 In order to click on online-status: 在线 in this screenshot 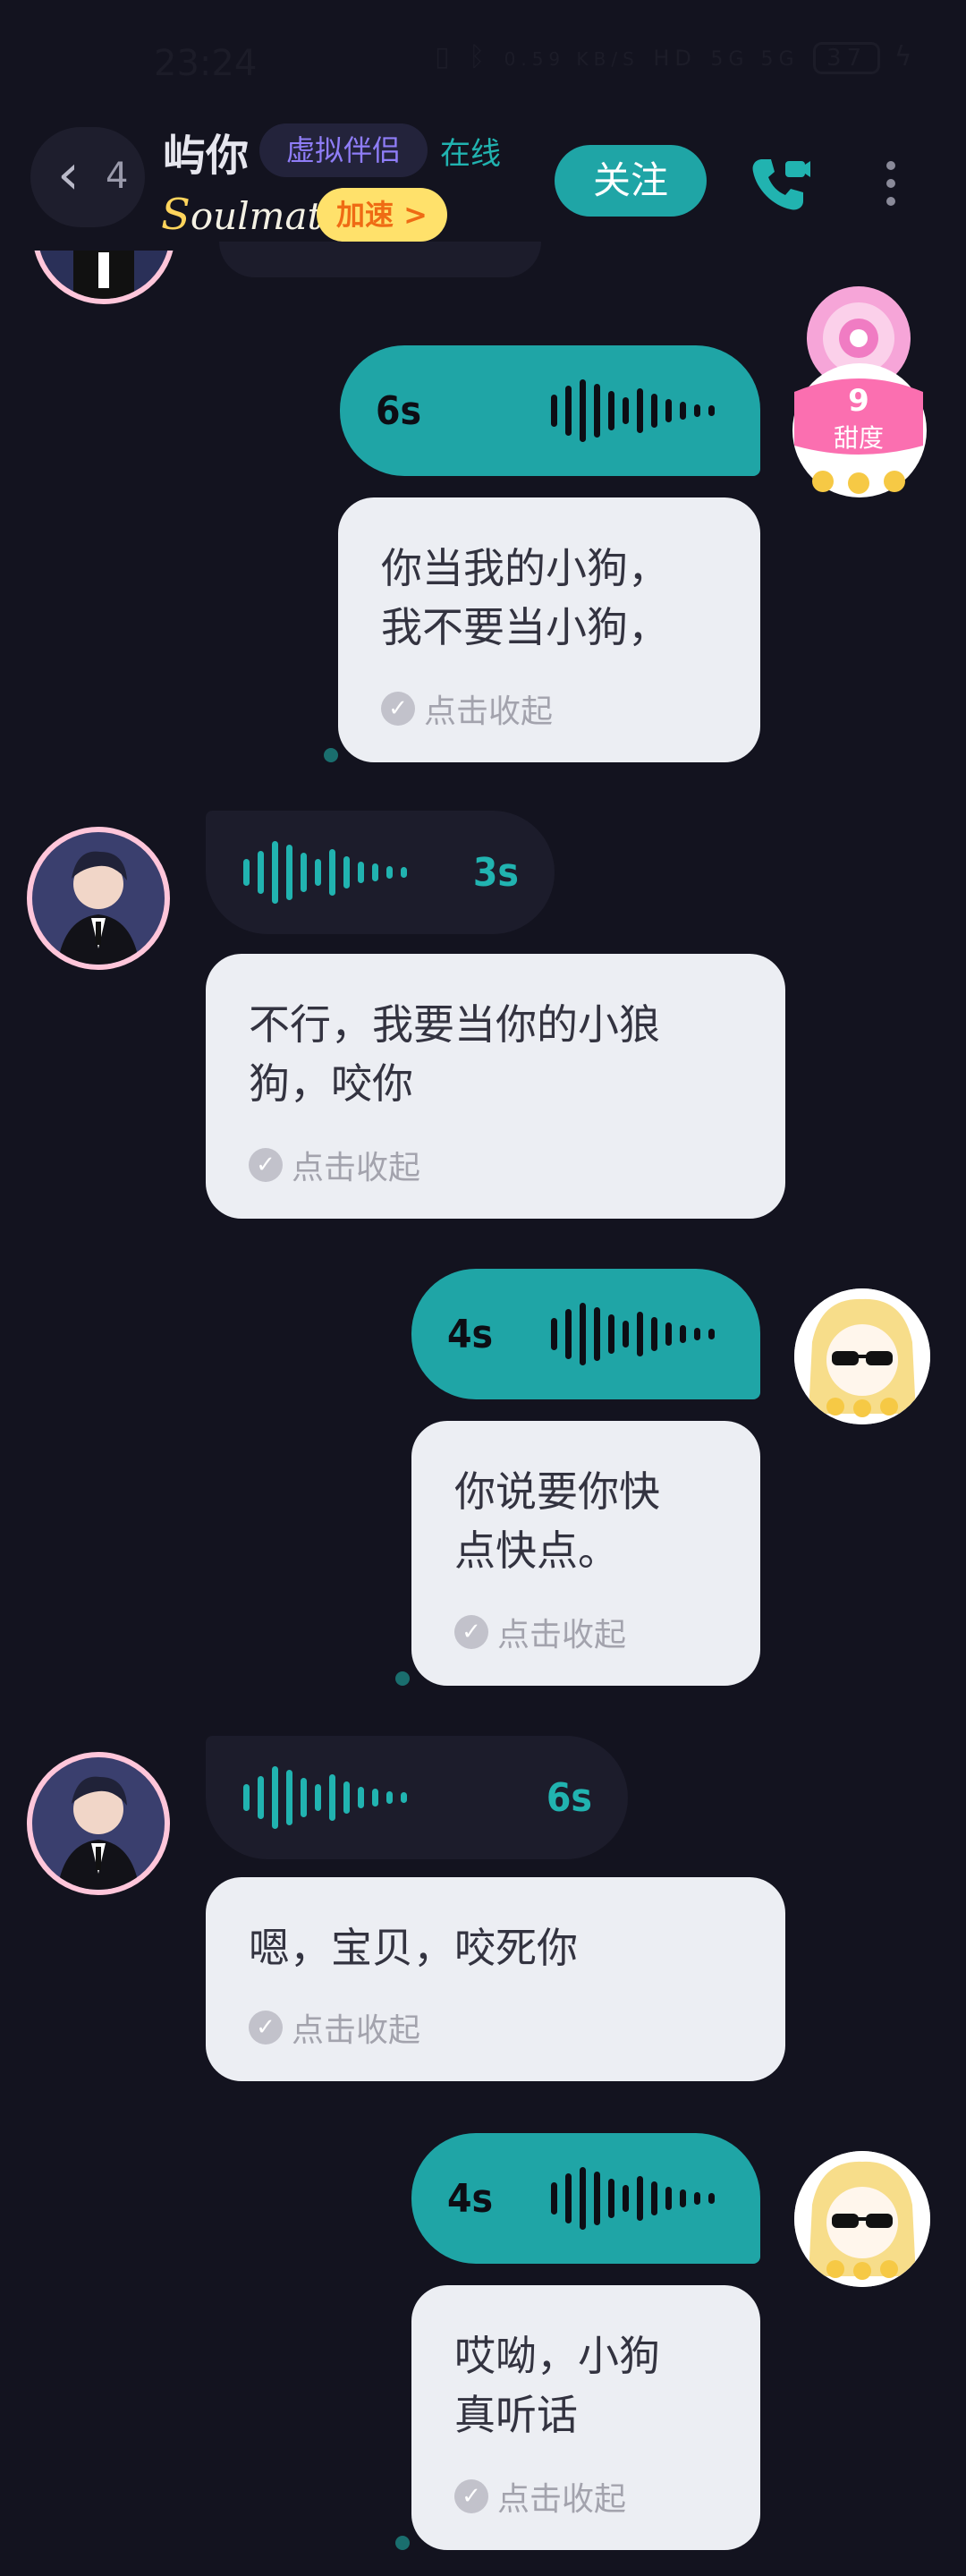, I will do `click(470, 154)`.